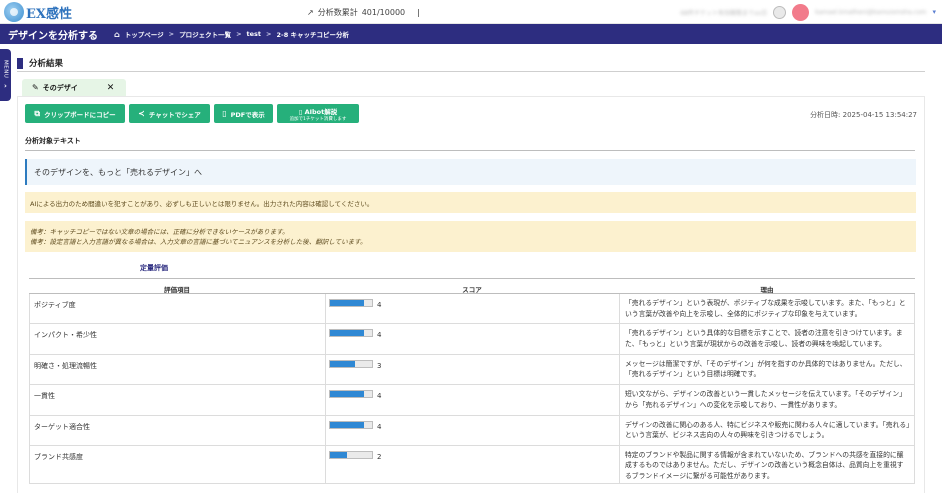 The image size is (942, 493). I want to click on page-title: デザインを分析する, so click(53, 36).